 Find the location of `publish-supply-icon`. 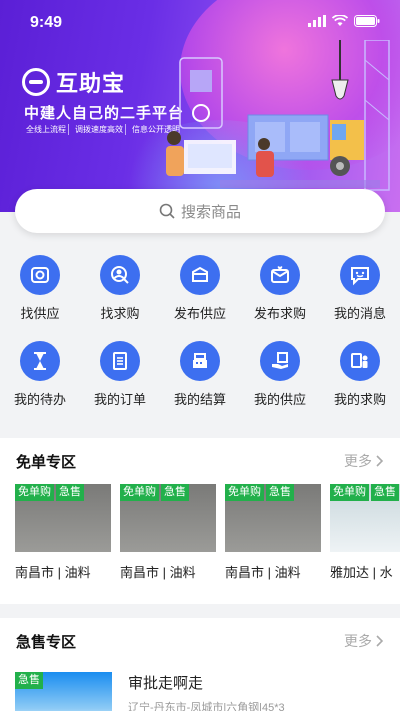

publish-supply-icon is located at coordinates (200, 275).